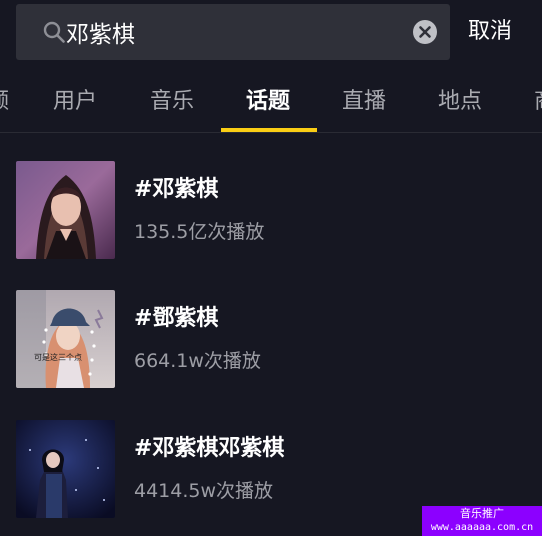 The image size is (542, 536). Describe the element at coordinates (482, 521) in the screenshot. I see `watermark-badge: 音乐推广 www.aaaaaa.com.cn` at that location.